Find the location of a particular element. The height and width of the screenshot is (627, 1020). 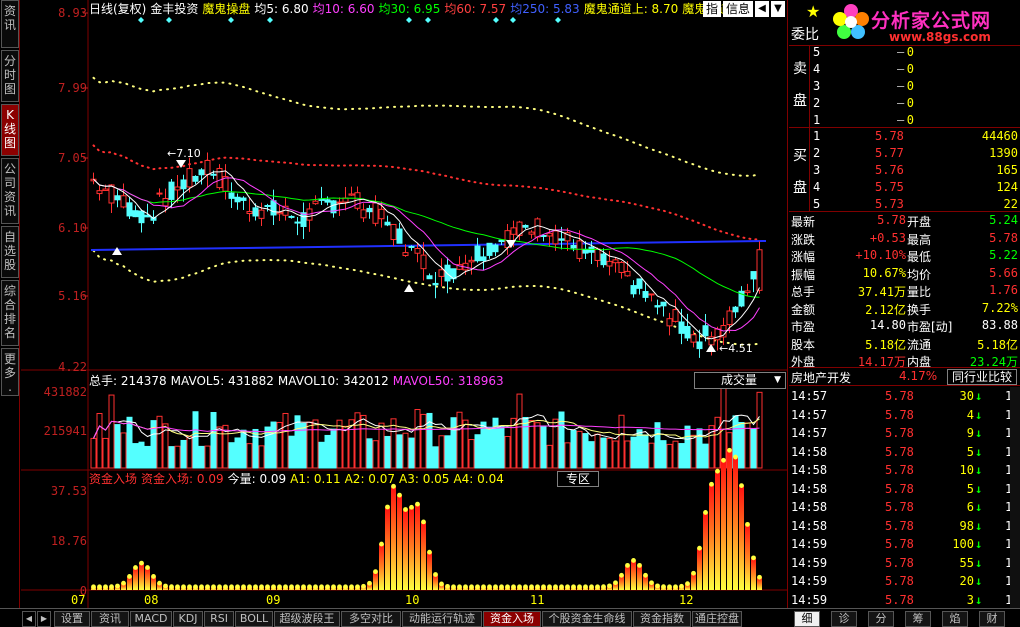

sell-level-row: 3 –0 is located at coordinates (904, 86).